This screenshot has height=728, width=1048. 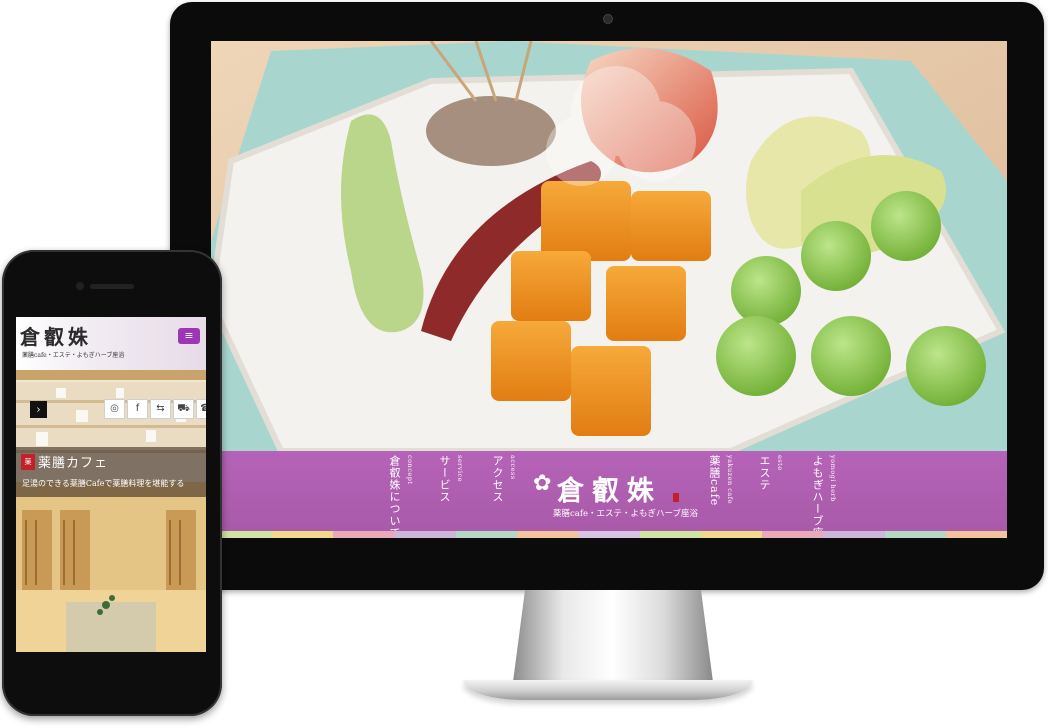 What do you see at coordinates (613, 636) in the screenshot?
I see `monitor-stand-neck` at bounding box center [613, 636].